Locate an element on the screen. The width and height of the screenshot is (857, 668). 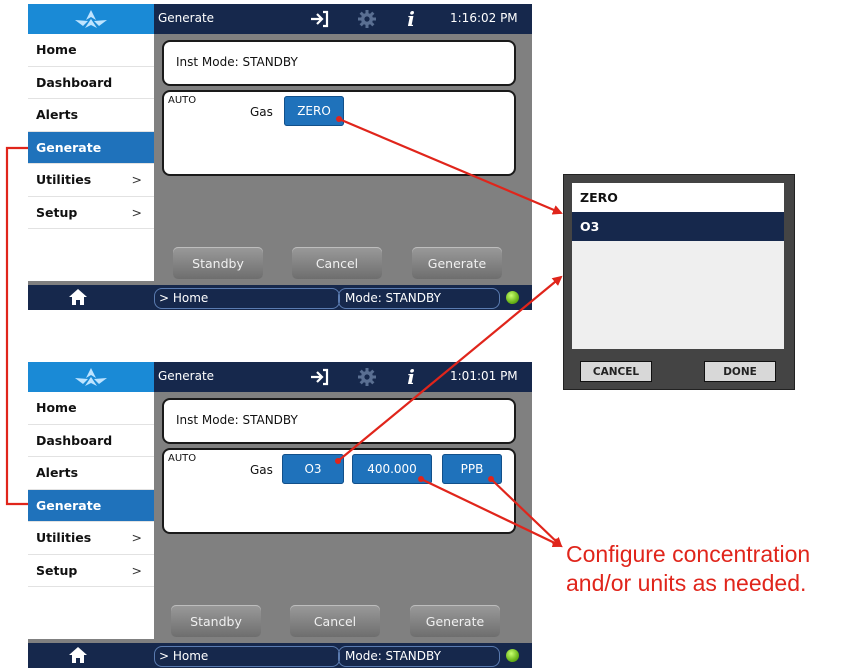
dialog-cancel-button: CANCEL is located at coordinates (616, 371).